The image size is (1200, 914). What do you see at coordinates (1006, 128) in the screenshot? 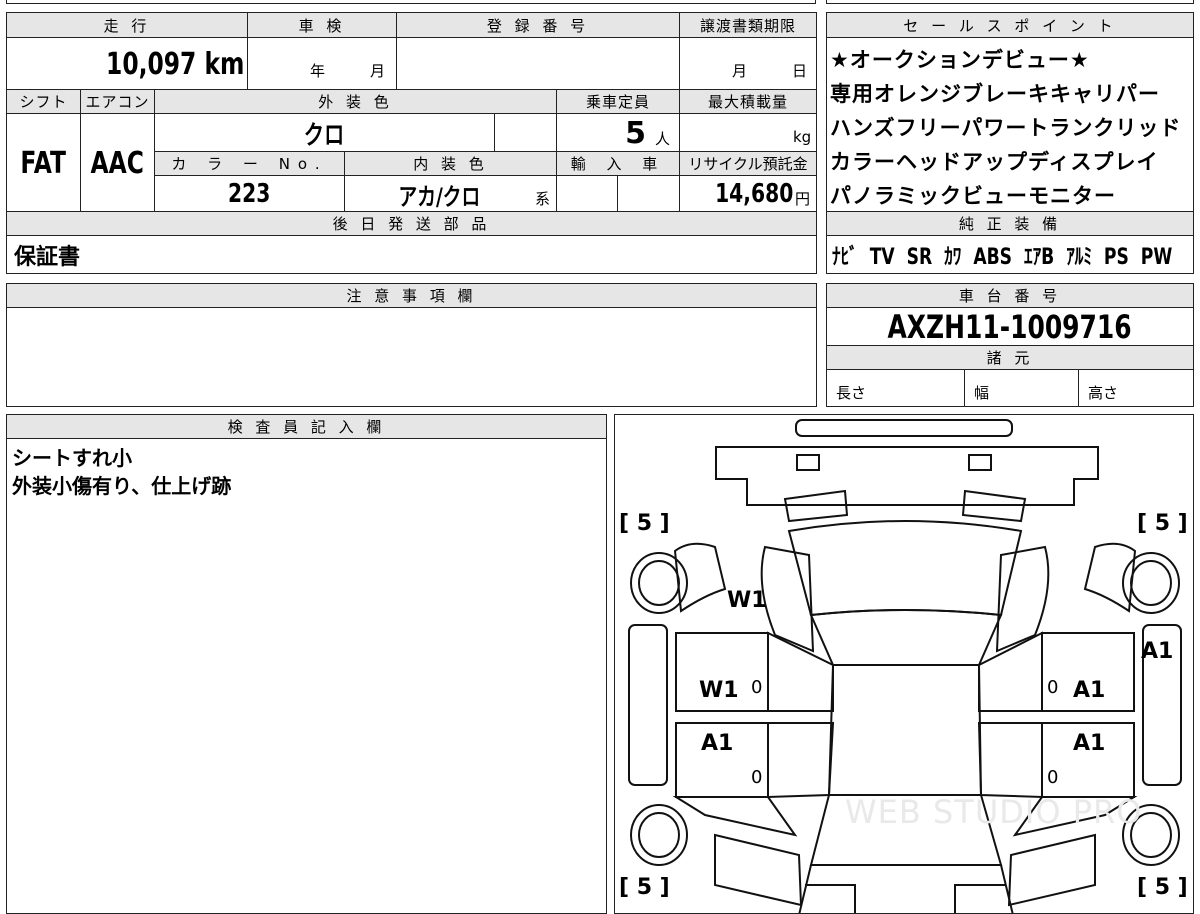
I see `sales-point-3: ハンズフリーパワートランクリッド` at bounding box center [1006, 128].